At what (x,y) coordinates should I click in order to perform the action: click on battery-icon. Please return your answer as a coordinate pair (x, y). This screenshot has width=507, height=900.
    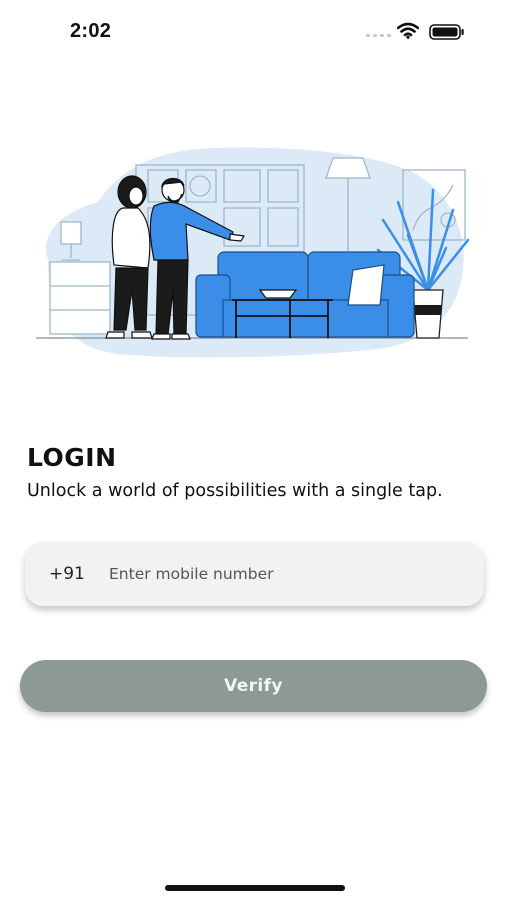
    Looking at the image, I should click on (446, 32).